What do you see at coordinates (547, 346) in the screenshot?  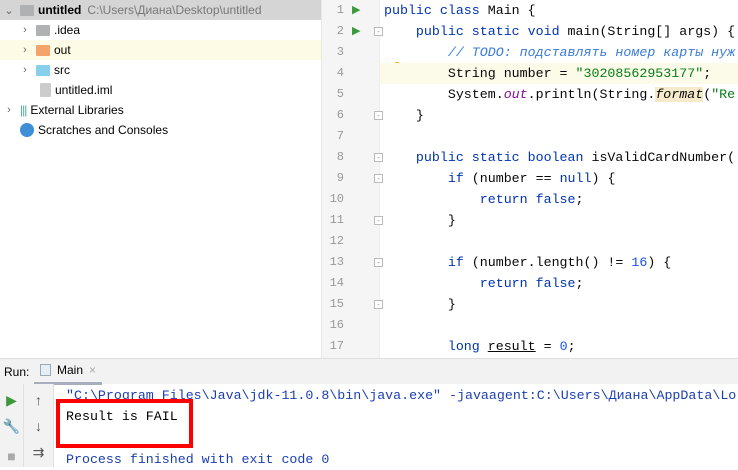 I see `code-token: =` at bounding box center [547, 346].